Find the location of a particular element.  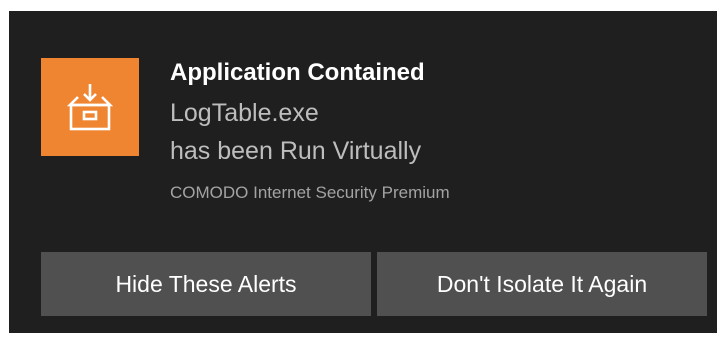

notification-source: COMODO Internet Security Premium is located at coordinates (310, 192).